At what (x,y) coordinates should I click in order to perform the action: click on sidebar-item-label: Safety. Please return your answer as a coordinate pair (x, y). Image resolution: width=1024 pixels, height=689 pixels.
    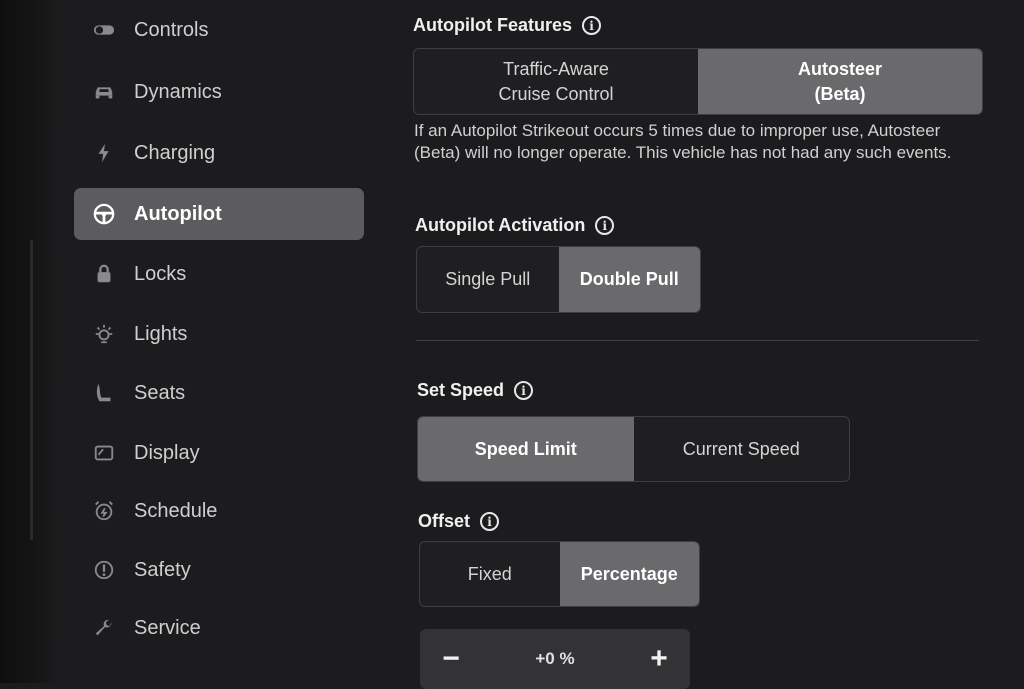
    Looking at the image, I should click on (162, 569).